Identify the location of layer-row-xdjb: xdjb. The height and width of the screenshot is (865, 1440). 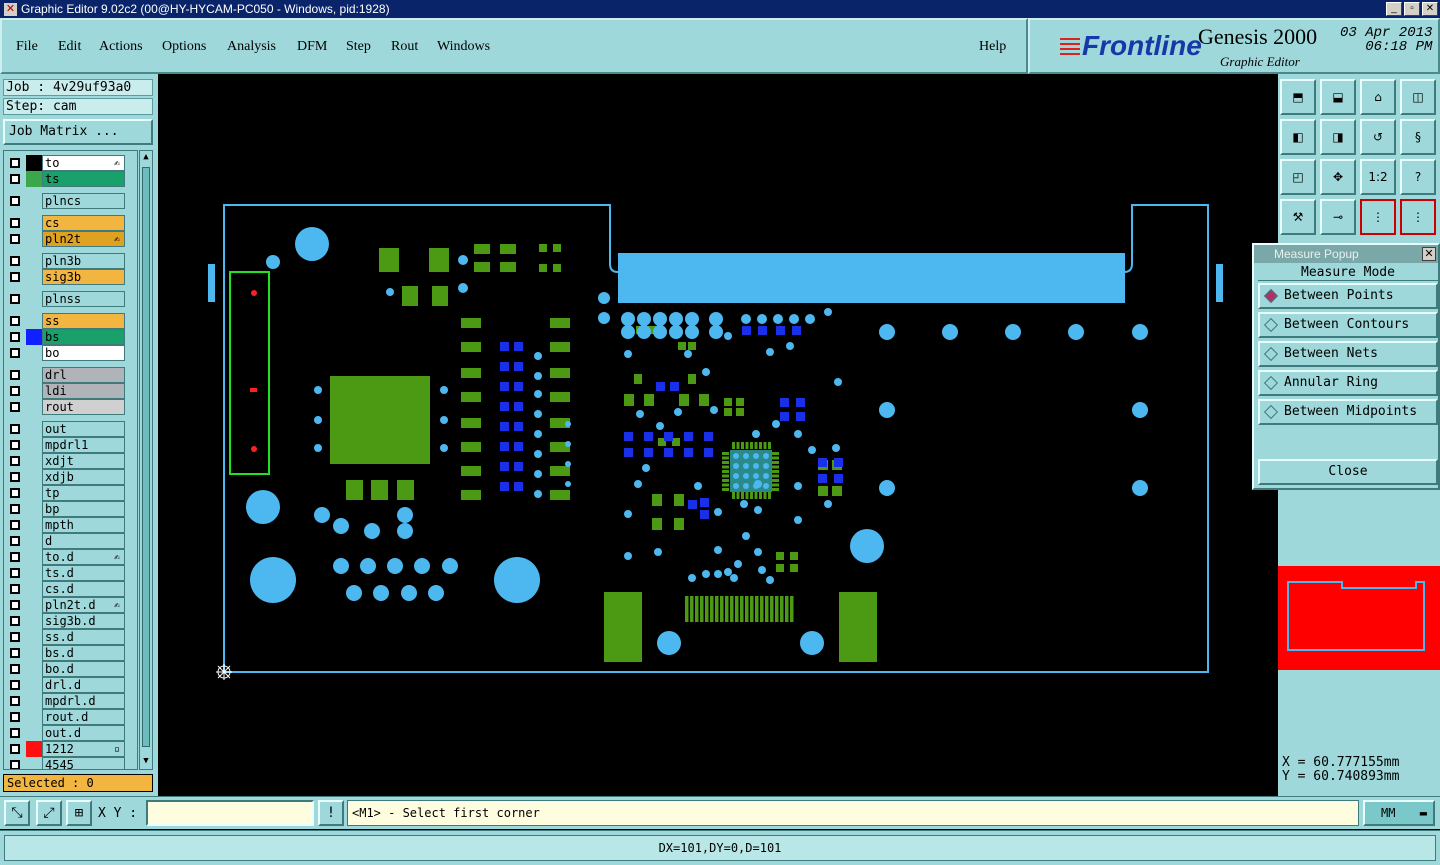
(67, 477).